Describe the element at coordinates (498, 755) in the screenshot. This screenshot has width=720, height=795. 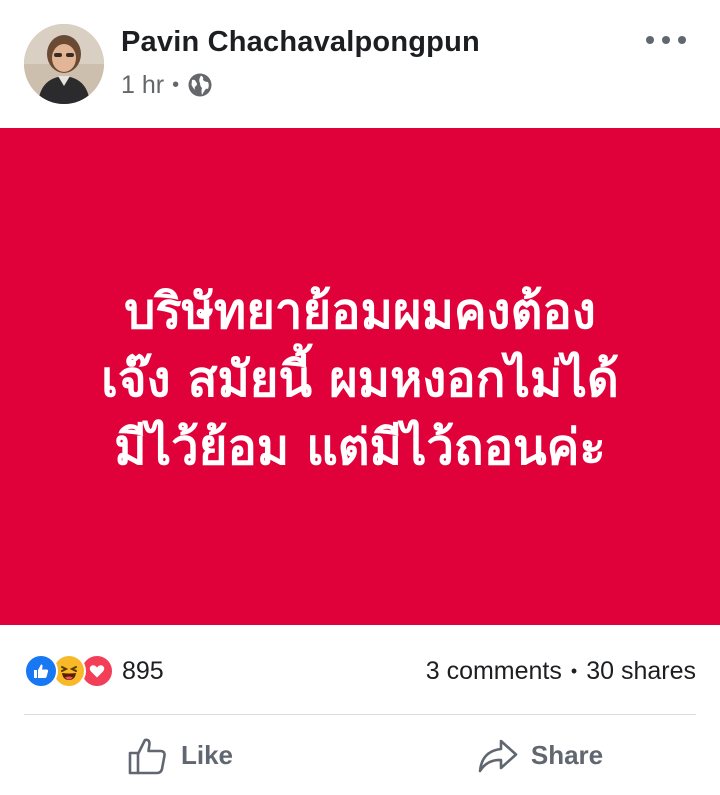
I see `share-arrow-icon` at that location.